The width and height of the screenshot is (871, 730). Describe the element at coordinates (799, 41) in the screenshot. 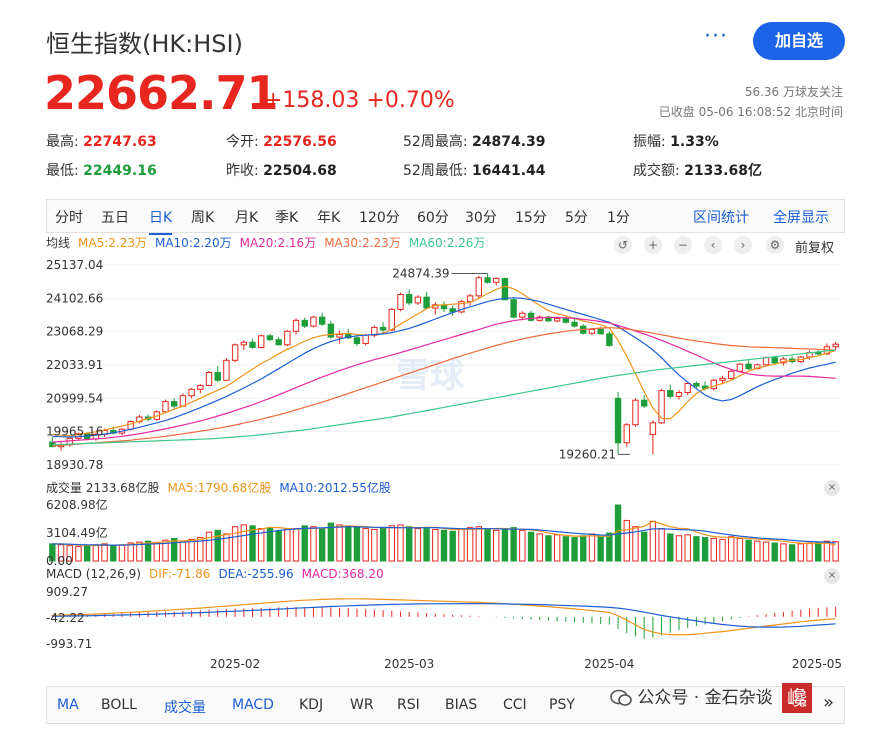

I see `add-to-watchlist-button: 加自选` at that location.